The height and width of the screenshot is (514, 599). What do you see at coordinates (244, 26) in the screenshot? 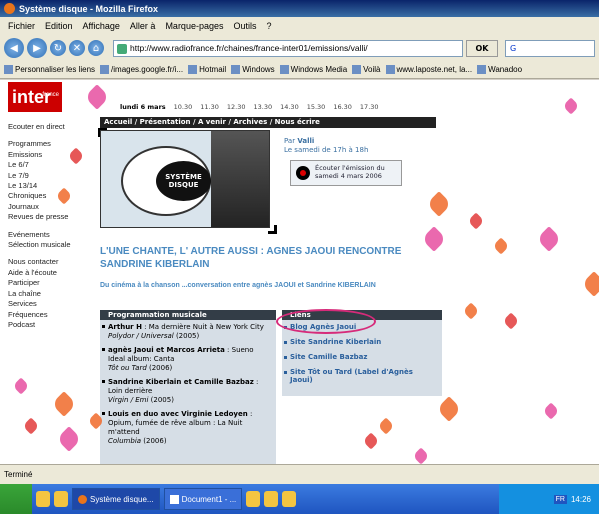
I see `menu-outils: Outils` at bounding box center [244, 26].